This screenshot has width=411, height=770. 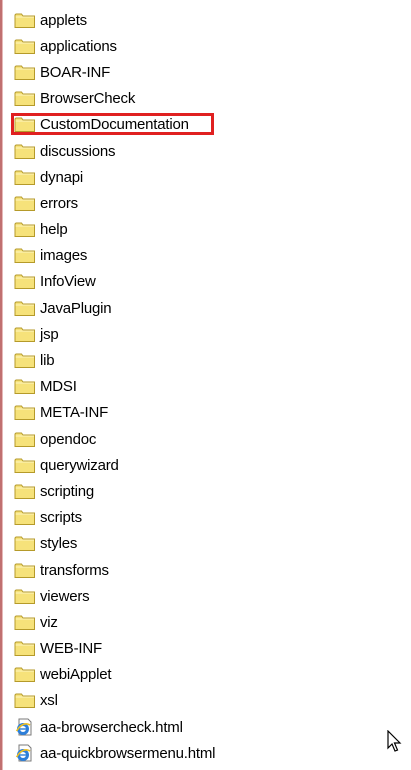 I want to click on folder-item-label: querywizard, so click(x=79, y=465).